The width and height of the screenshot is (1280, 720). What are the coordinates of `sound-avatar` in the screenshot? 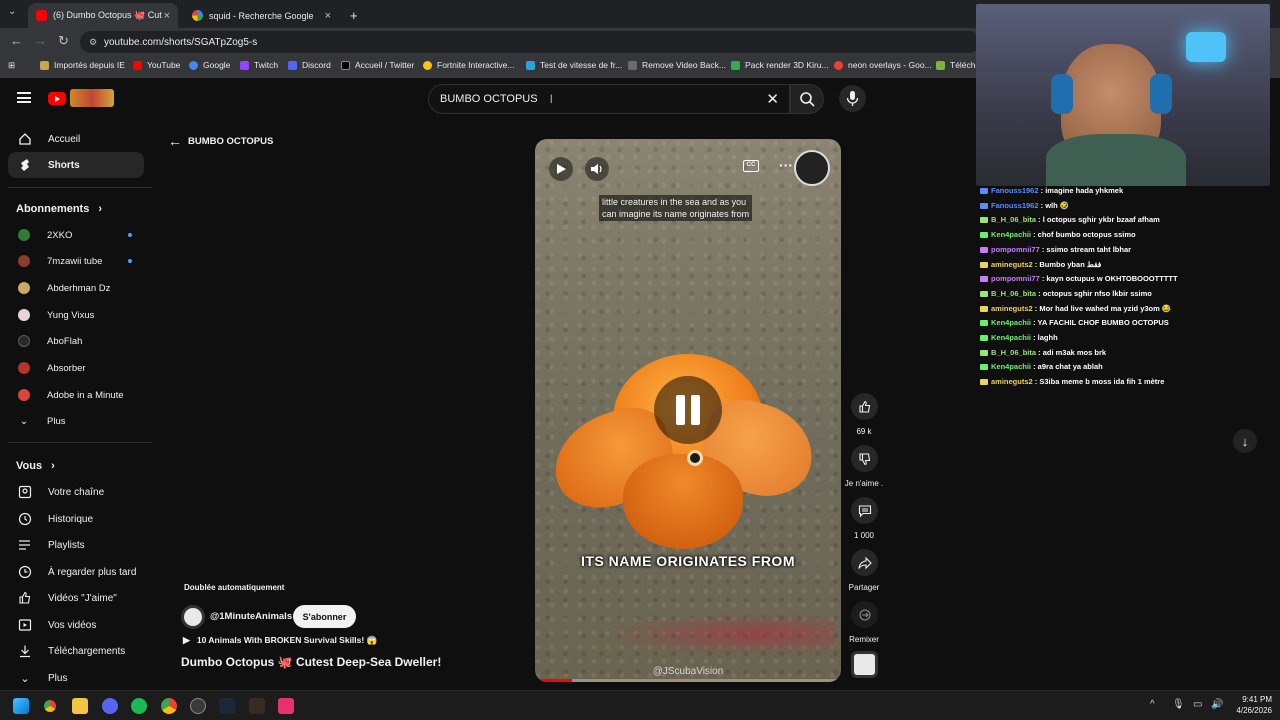 It's located at (864, 664).